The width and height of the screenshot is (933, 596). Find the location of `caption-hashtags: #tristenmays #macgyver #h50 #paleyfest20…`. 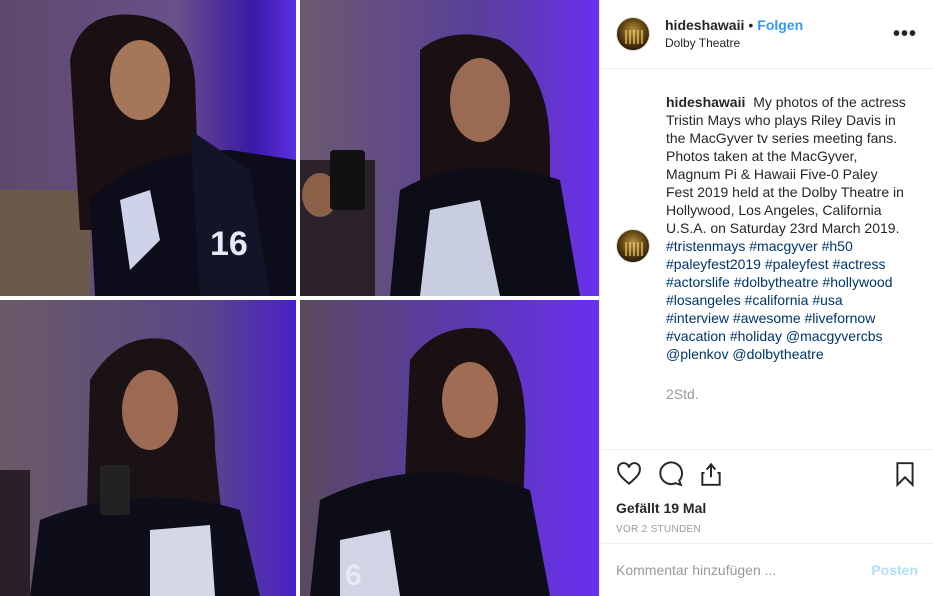

caption-hashtags: #tristenmays #macgyver #h50 #paleyfest20… is located at coordinates (779, 300).